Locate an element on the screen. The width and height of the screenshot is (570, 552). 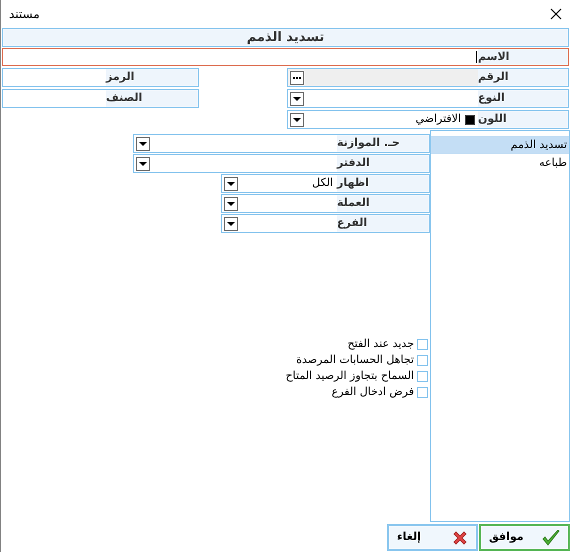
field-label: الدفتر is located at coordinates (383, 163).